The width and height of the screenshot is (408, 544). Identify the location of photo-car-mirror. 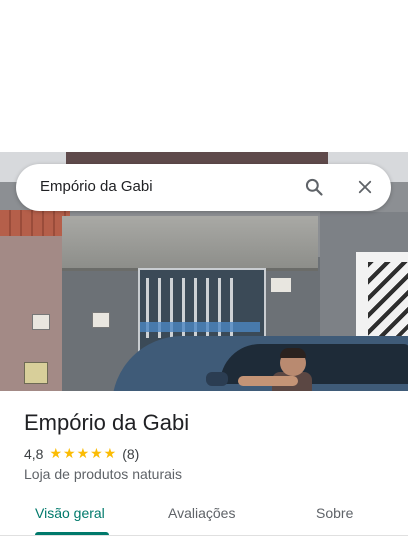
(217, 379).